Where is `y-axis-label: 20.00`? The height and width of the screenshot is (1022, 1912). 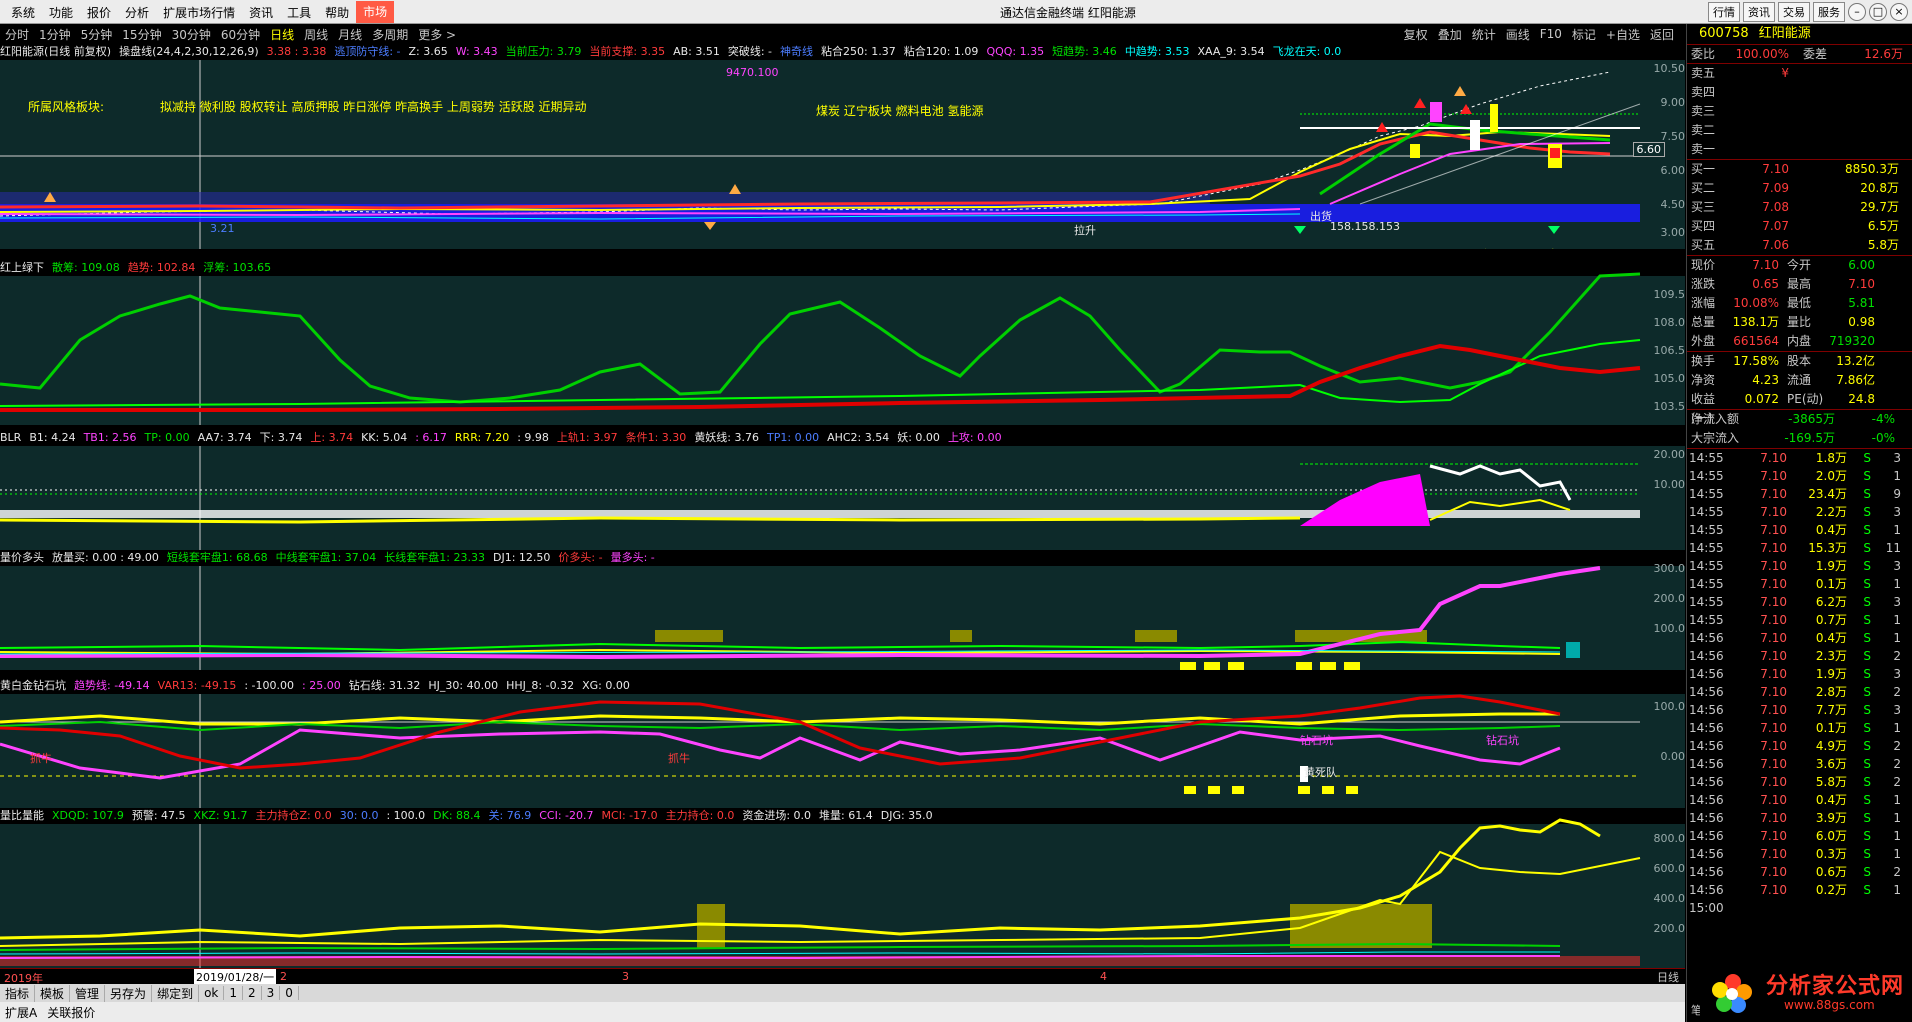 y-axis-label: 20.00 is located at coordinates (1669, 454).